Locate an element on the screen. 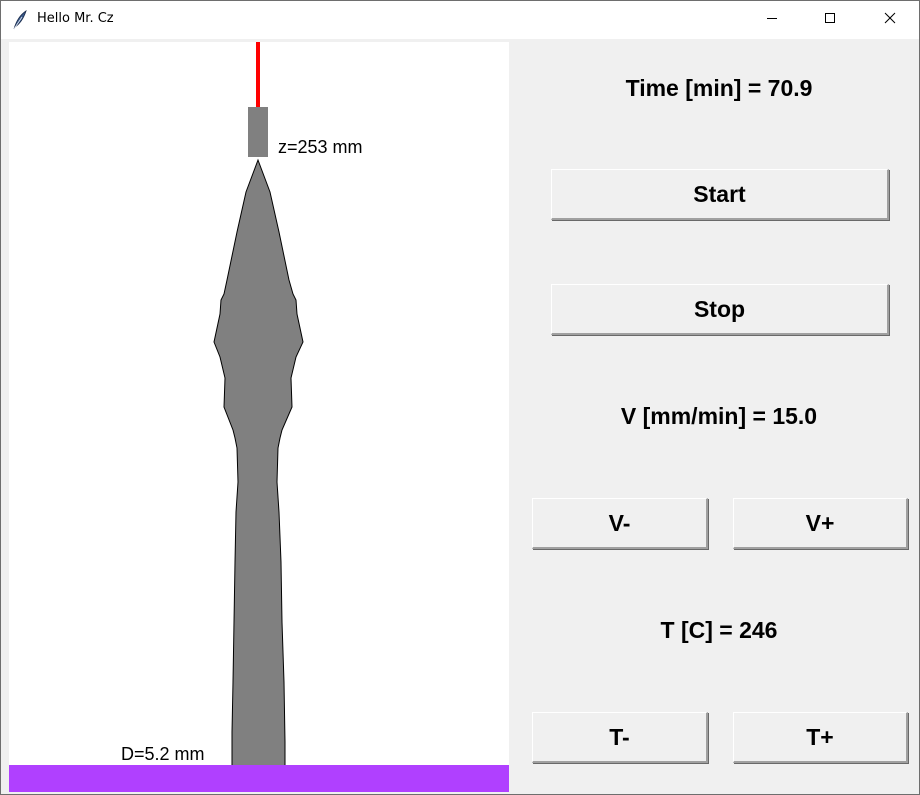 The image size is (920, 795). start-button: Start is located at coordinates (720, 194).